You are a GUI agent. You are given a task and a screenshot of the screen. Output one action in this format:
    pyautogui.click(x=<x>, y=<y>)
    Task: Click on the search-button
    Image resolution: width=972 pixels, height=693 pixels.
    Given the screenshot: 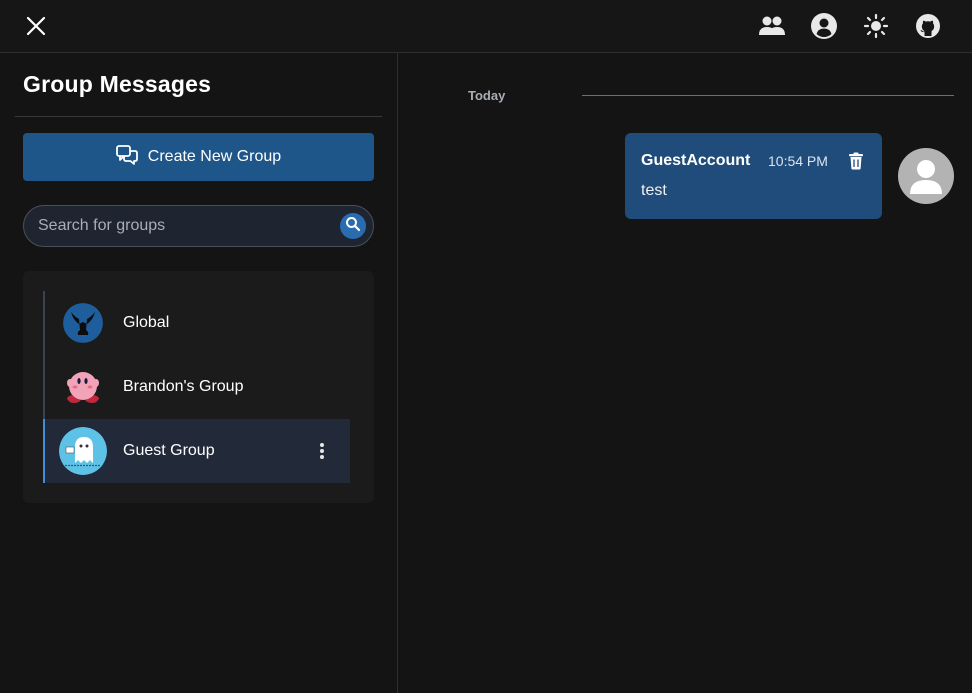 What is the action you would take?
    pyautogui.click(x=353, y=226)
    